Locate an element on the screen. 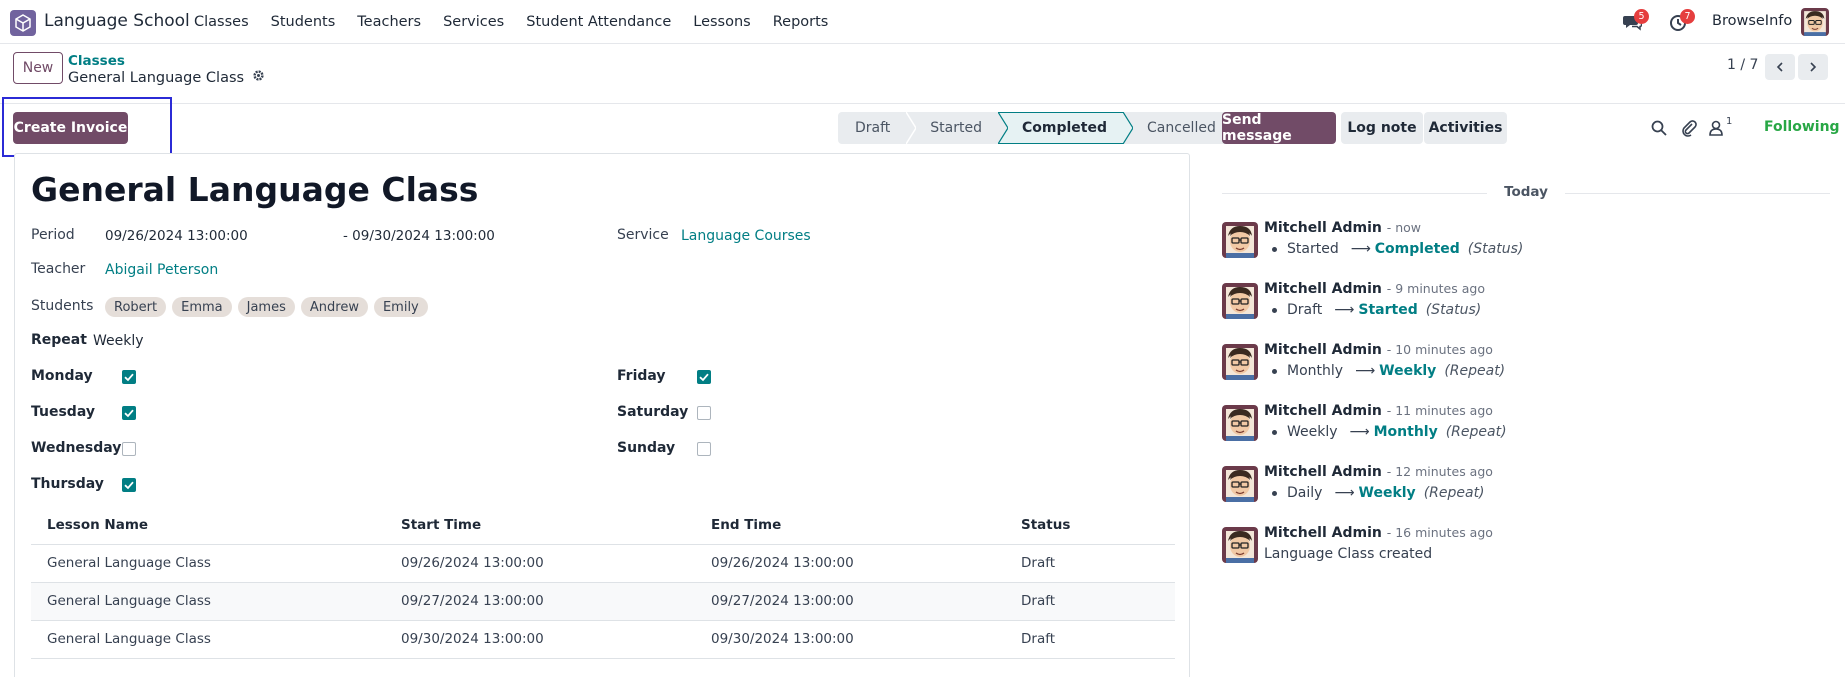 This screenshot has height=677, width=1845. tracking-change: Draft ⟶ Started (Status) is located at coordinates (1372, 310).